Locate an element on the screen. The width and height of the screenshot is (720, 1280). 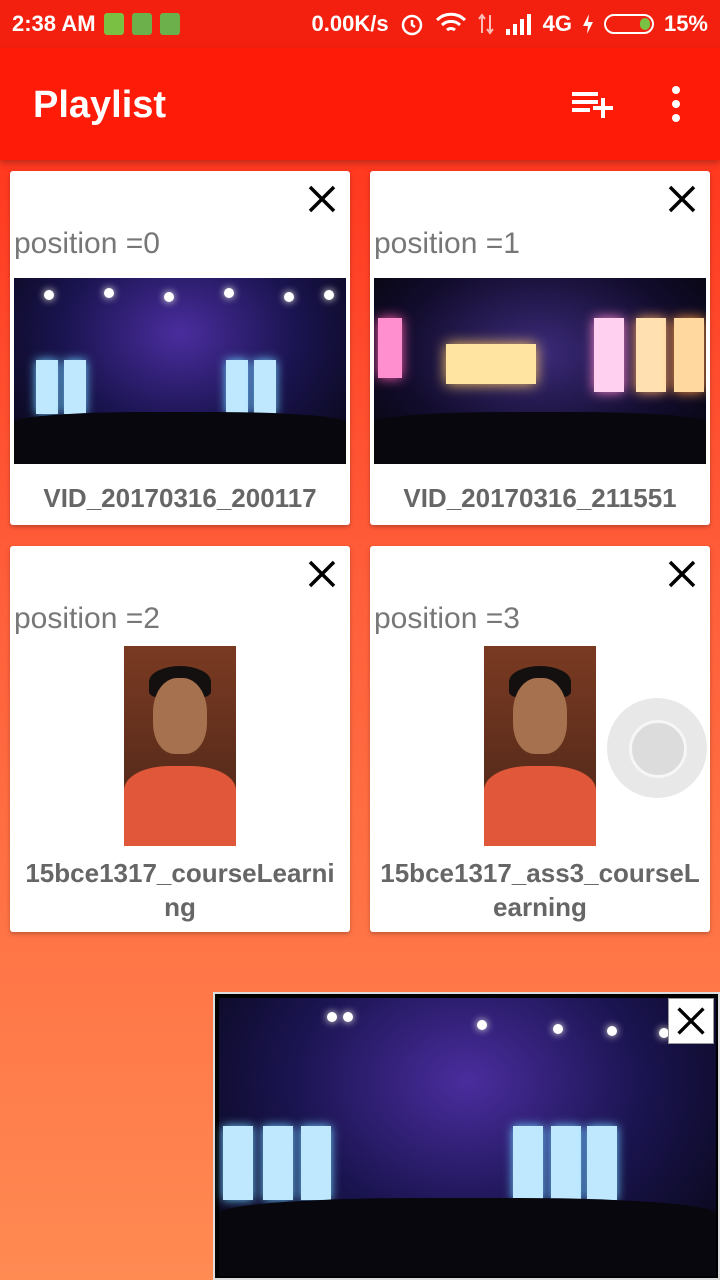
charging-icon is located at coordinates (587, 24).